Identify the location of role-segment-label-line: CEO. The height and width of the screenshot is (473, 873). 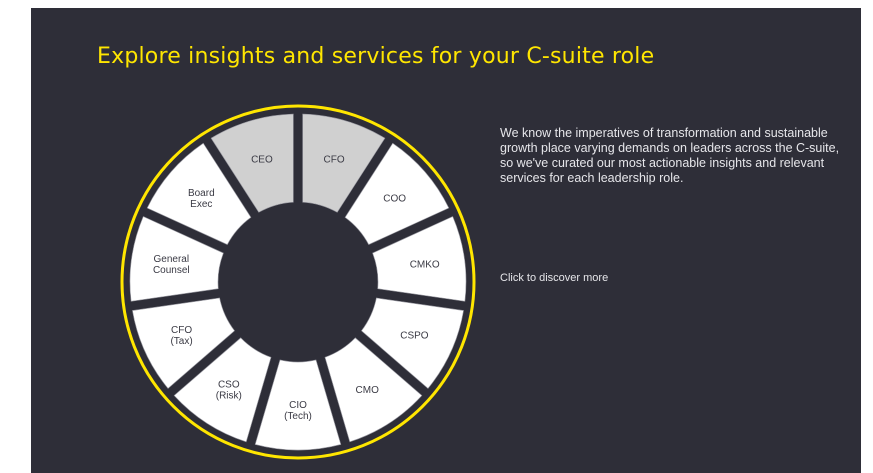
(262, 160).